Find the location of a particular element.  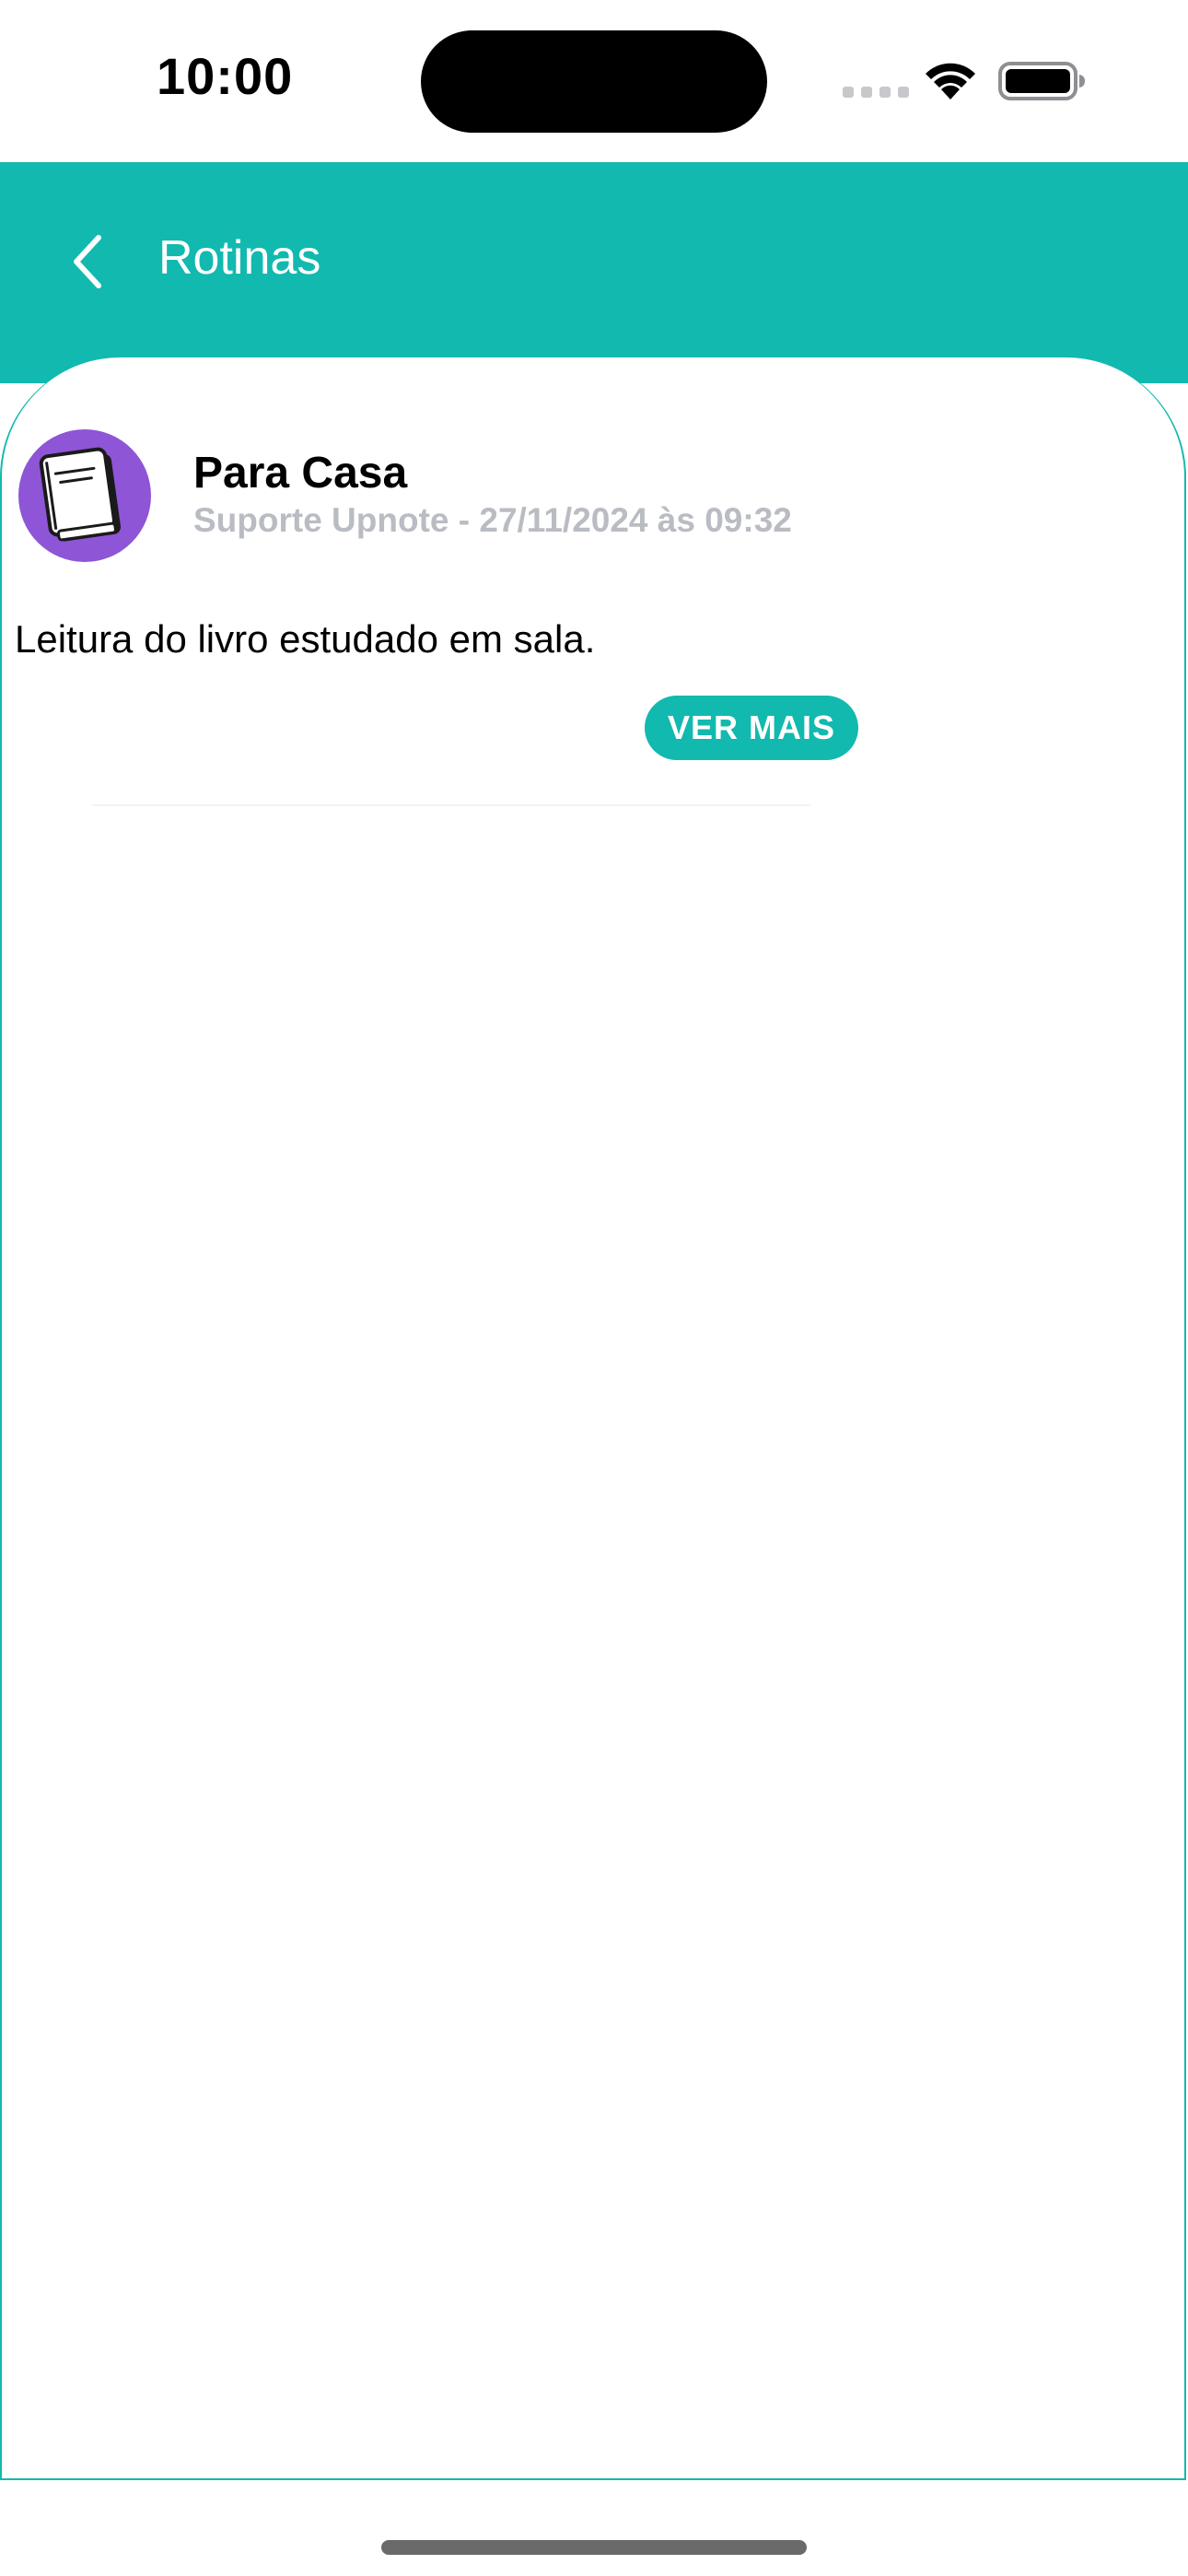

chevron-left-icon is located at coordinates (87, 261).